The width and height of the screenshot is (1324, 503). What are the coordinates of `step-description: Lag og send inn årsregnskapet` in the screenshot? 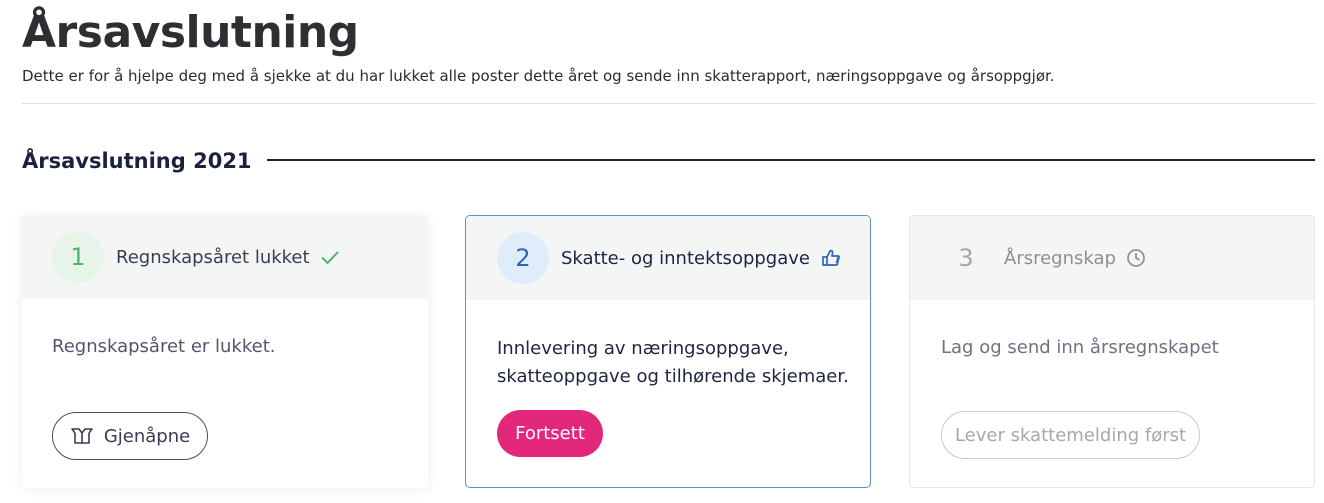 It's located at (1080, 347).